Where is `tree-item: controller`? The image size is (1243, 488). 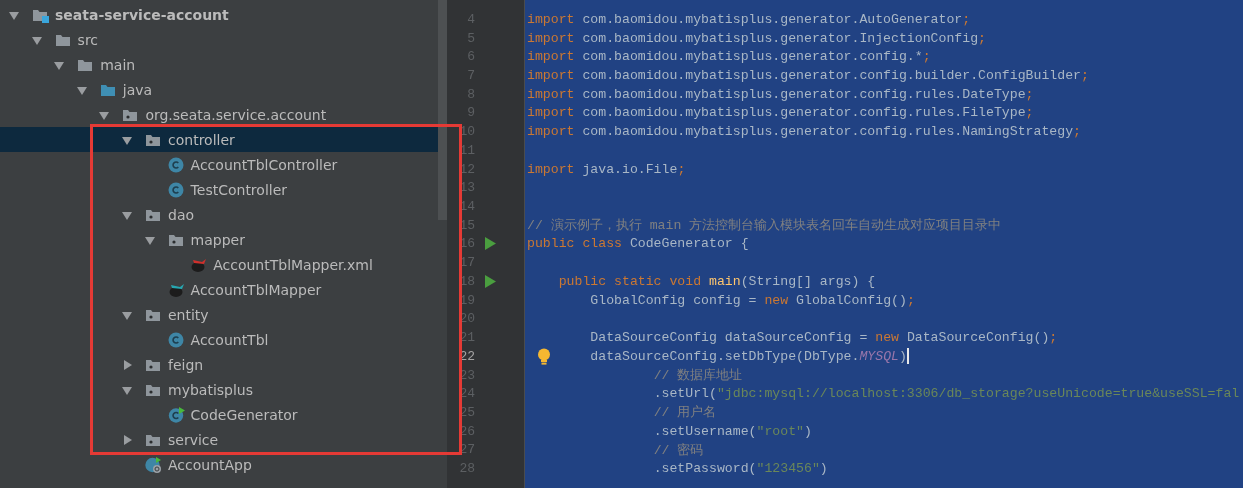
tree-item: controller is located at coordinates (178, 139).